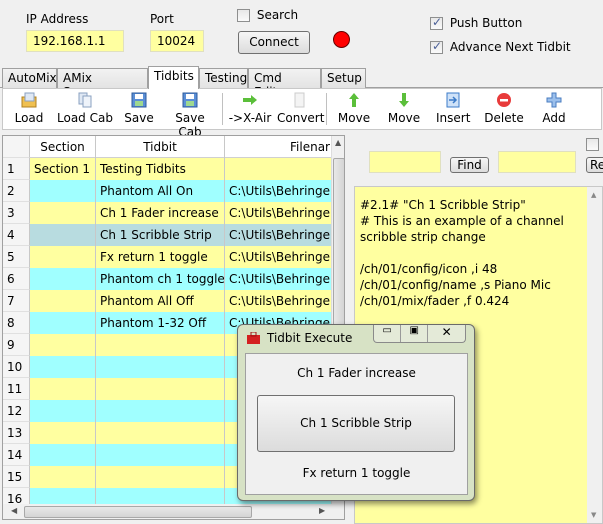 This screenshot has width=603, height=524. I want to click on find-button: Find, so click(469, 165).